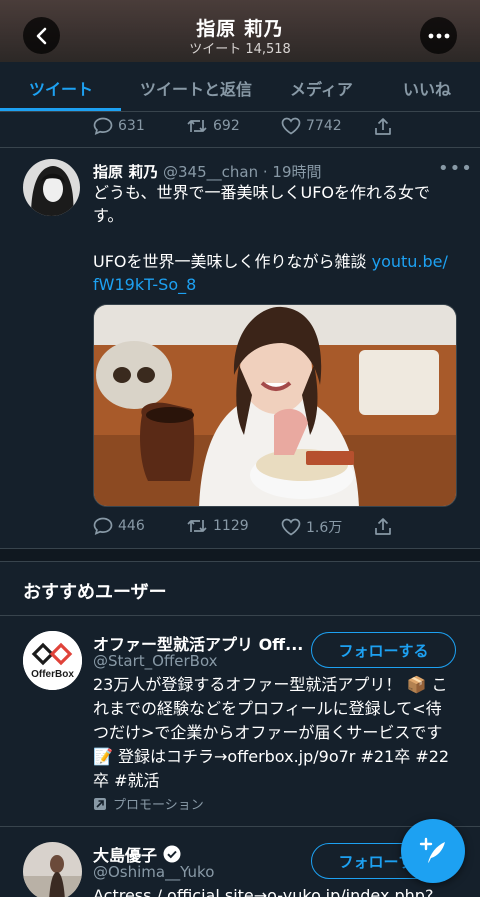 The height and width of the screenshot is (897, 480). Describe the element at coordinates (196, 88) in the screenshot. I see `tab-tweets-replies: ツイートと返信` at that location.